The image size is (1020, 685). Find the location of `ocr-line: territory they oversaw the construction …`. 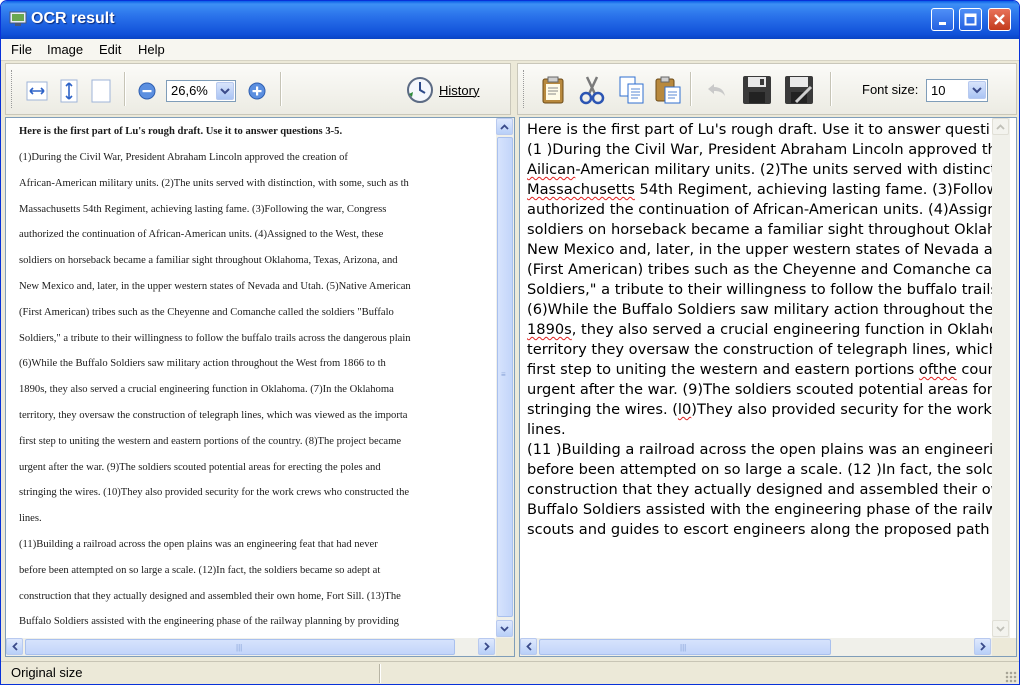

ocr-line: territory they oversaw the construction … is located at coordinates (759, 350).